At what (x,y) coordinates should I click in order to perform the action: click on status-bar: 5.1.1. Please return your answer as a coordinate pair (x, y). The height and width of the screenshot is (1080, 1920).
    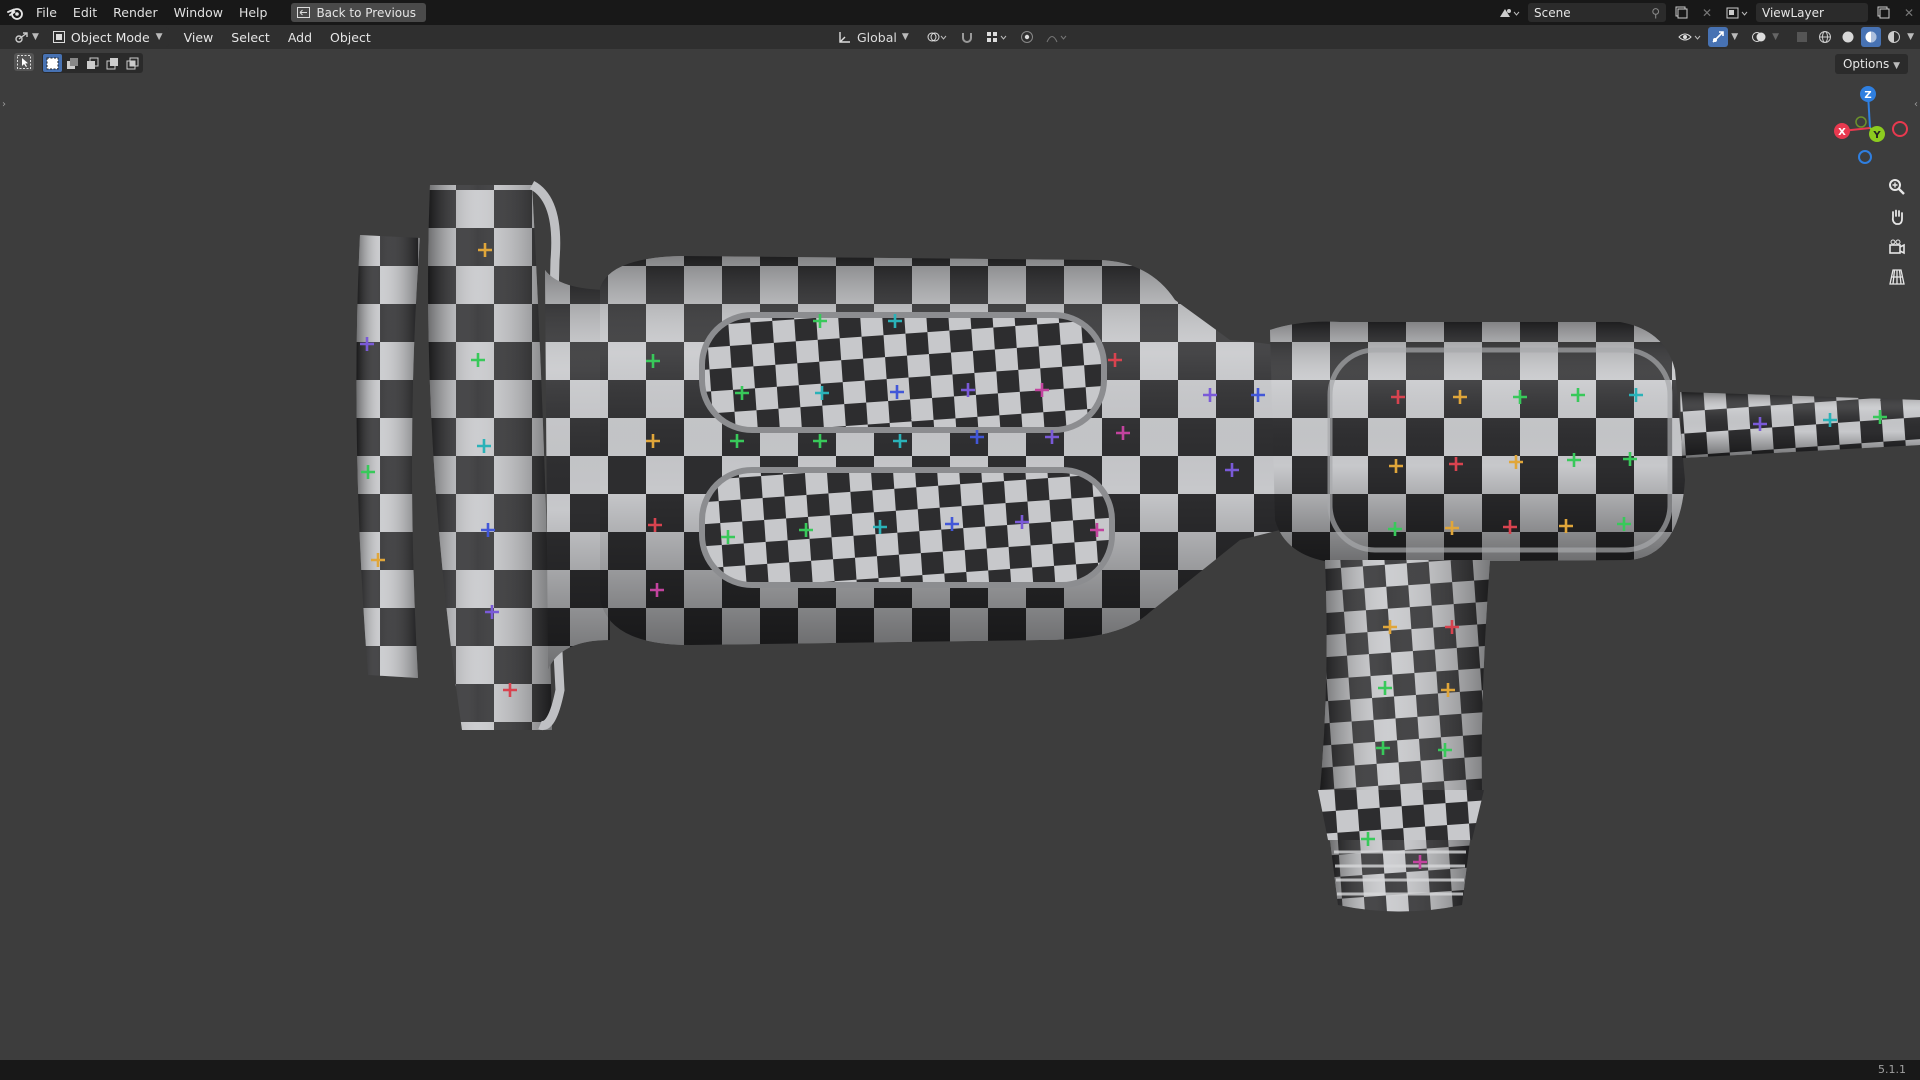
    Looking at the image, I should click on (960, 1070).